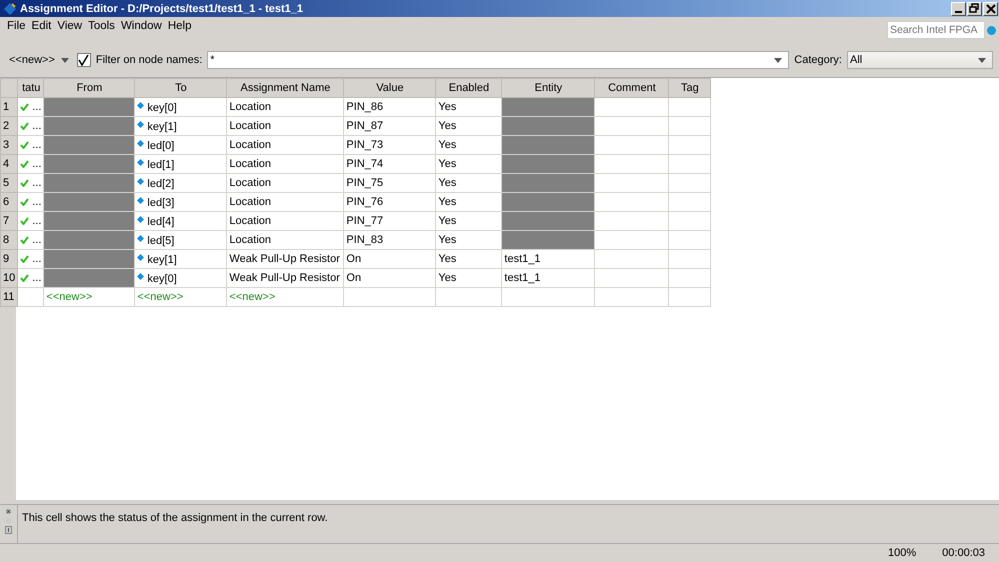  What do you see at coordinates (390, 126) in the screenshot?
I see `table-cell: PIN_87` at bounding box center [390, 126].